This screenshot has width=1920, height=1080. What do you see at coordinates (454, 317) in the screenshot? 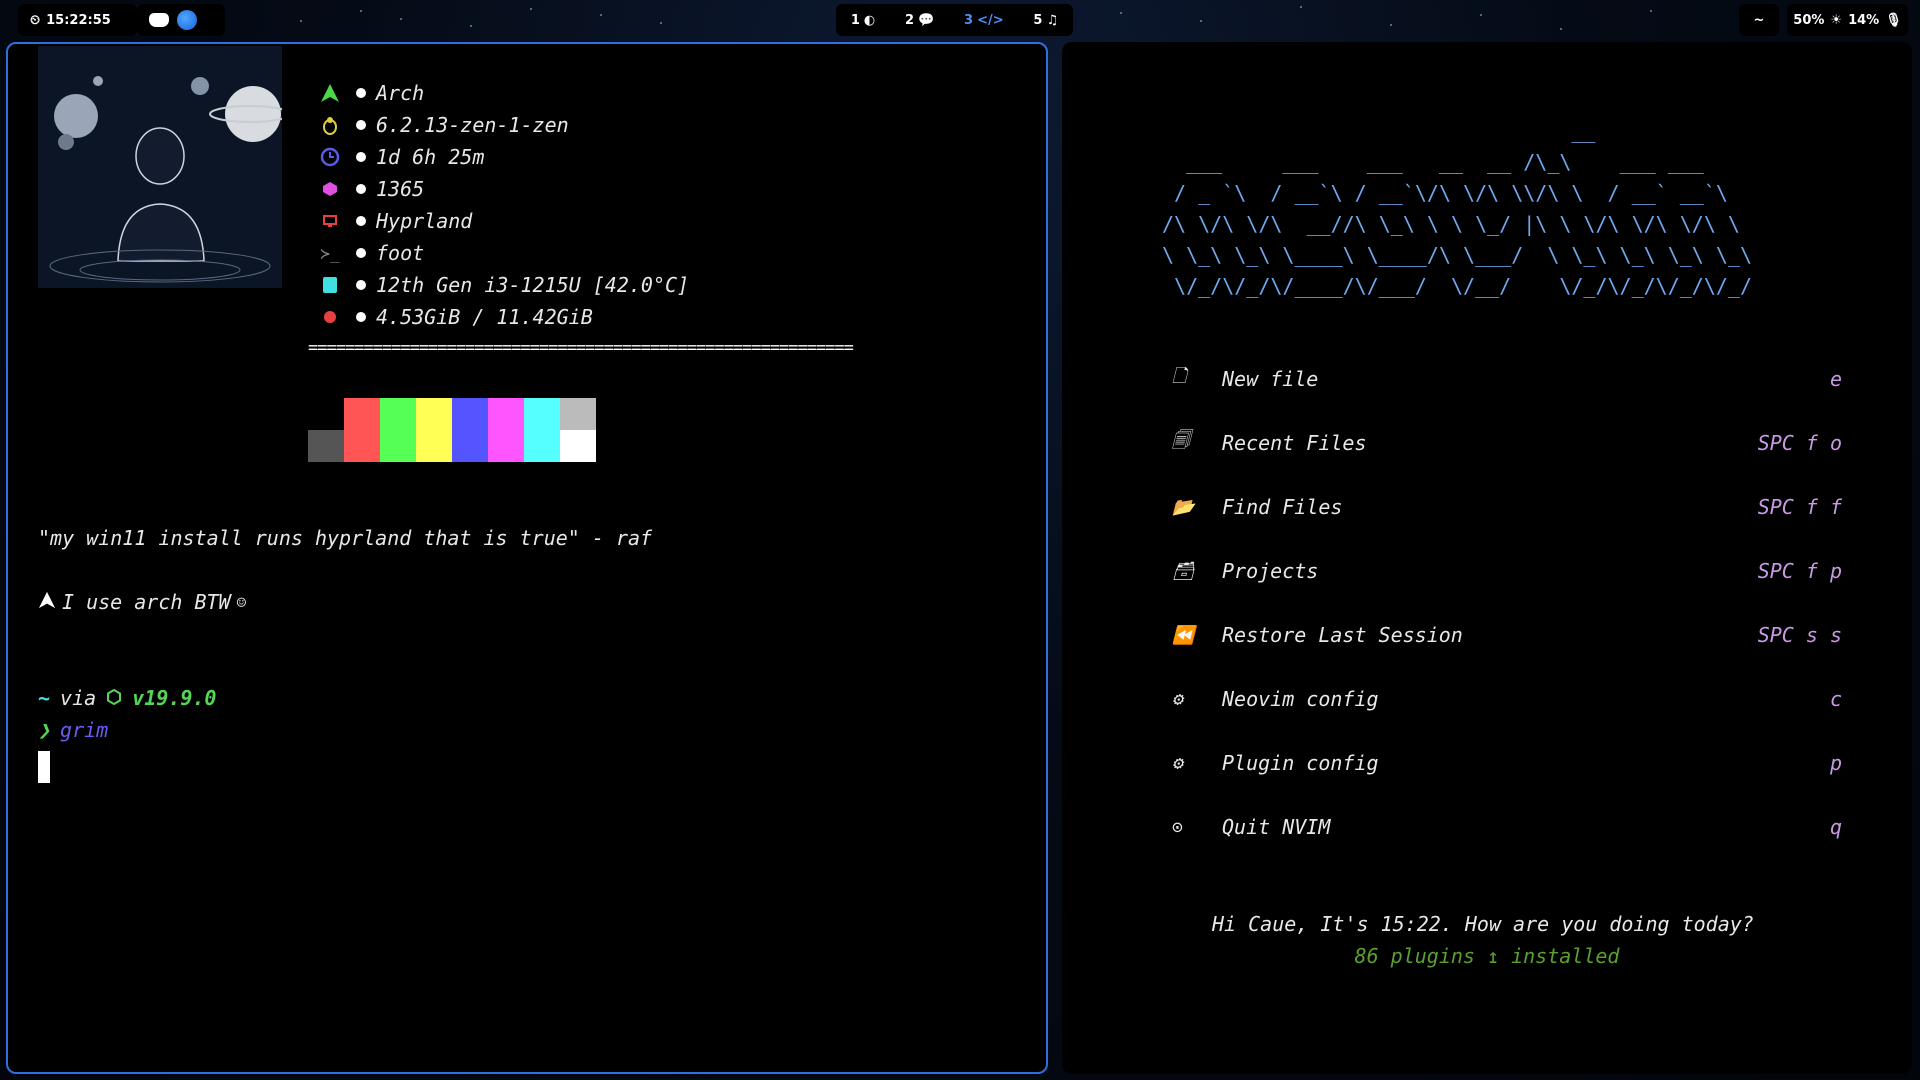
I see `fetch-memory-row: 4.53GiB / 11.42GiB` at bounding box center [454, 317].